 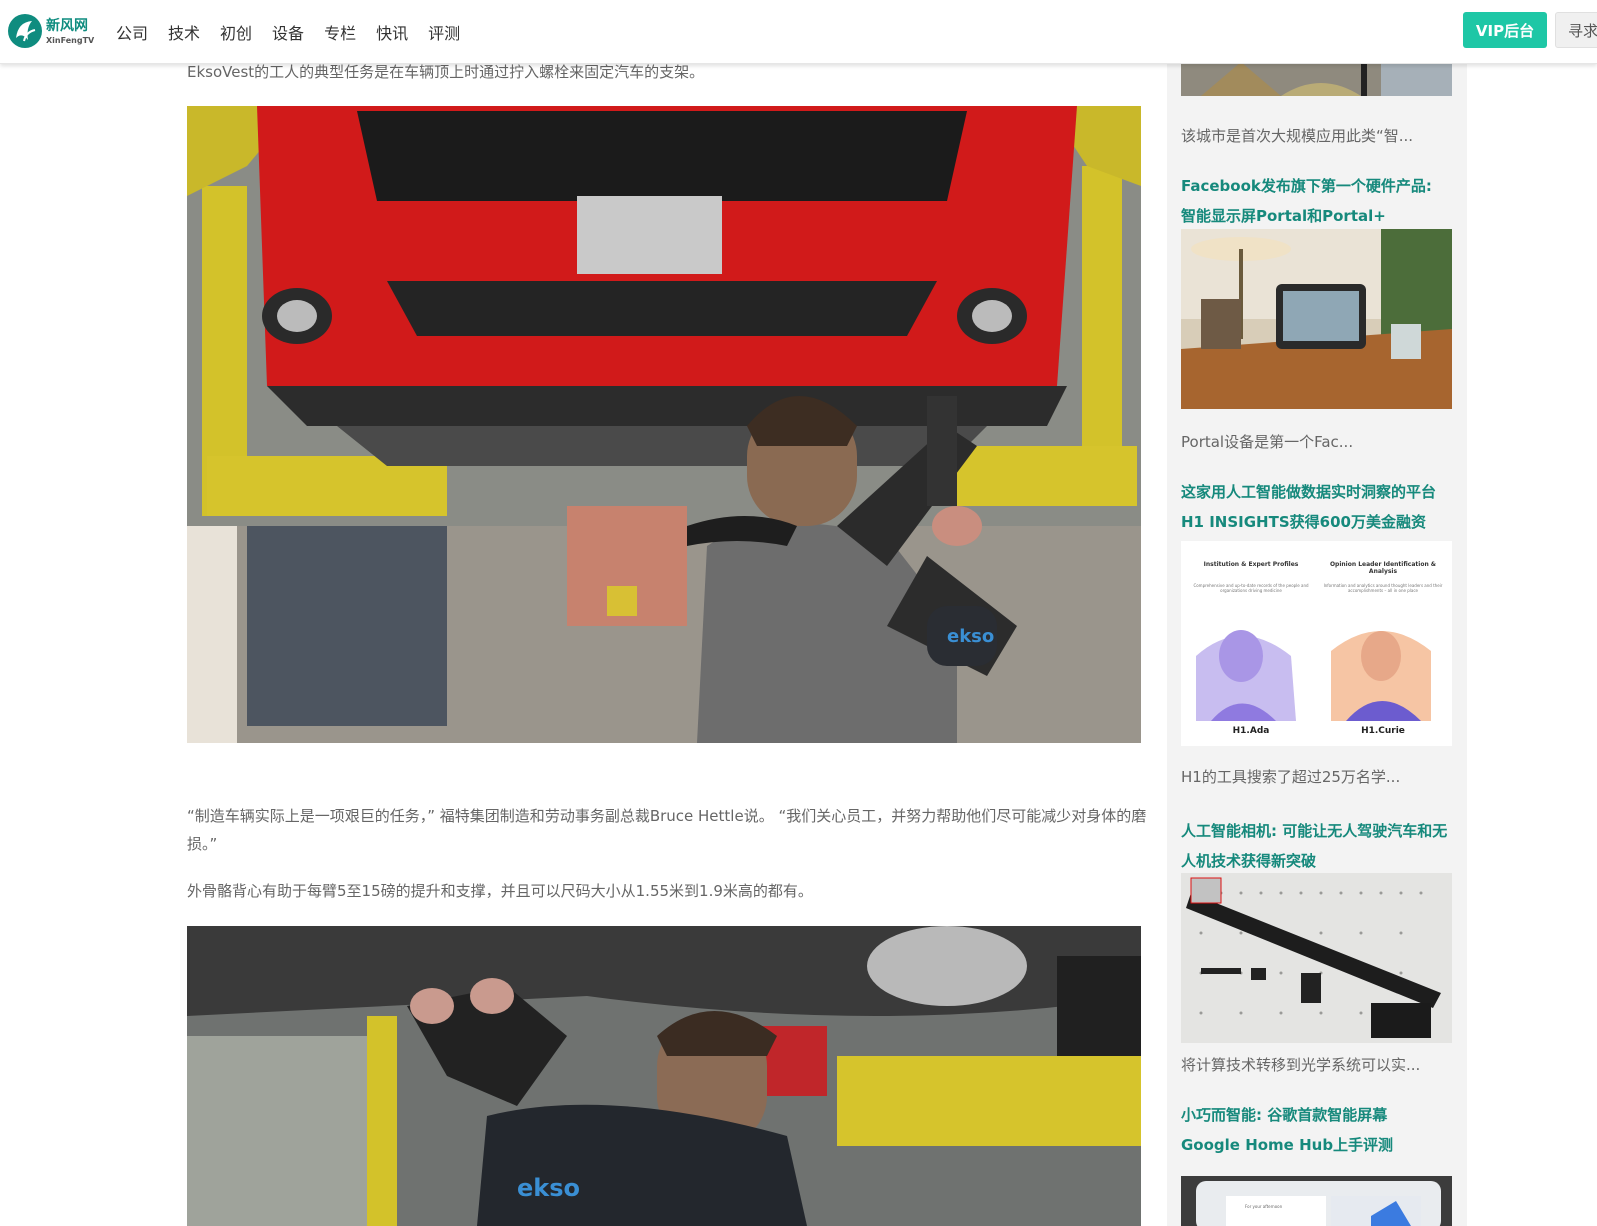 What do you see at coordinates (664, 1076) in the screenshot?
I see `article-image-worker-under-car: ekso` at bounding box center [664, 1076].